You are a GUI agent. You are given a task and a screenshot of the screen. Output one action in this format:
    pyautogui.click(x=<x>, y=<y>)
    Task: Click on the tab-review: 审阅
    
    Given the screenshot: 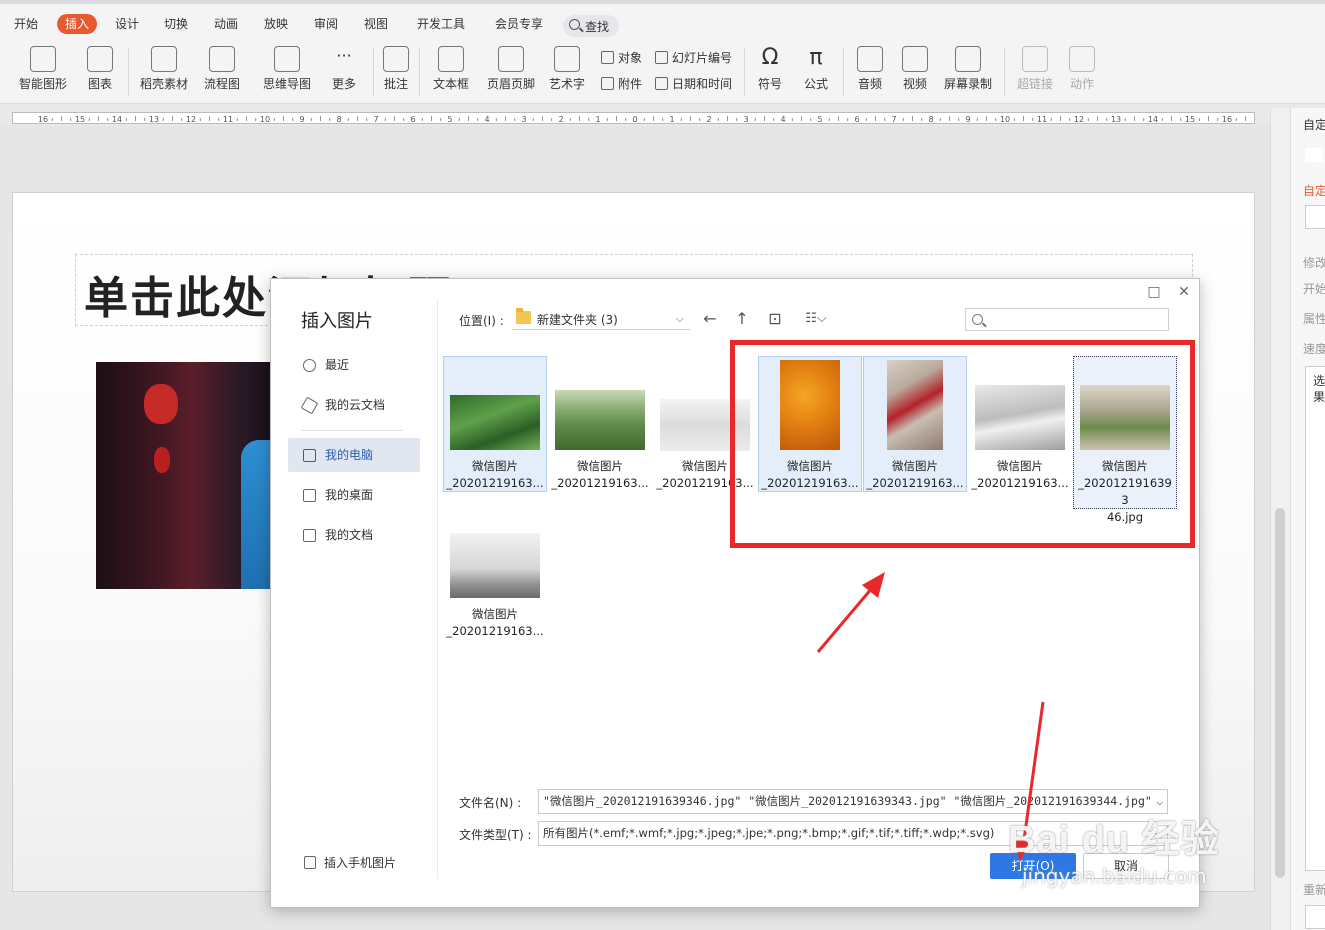 What is the action you would take?
    pyautogui.click(x=326, y=24)
    